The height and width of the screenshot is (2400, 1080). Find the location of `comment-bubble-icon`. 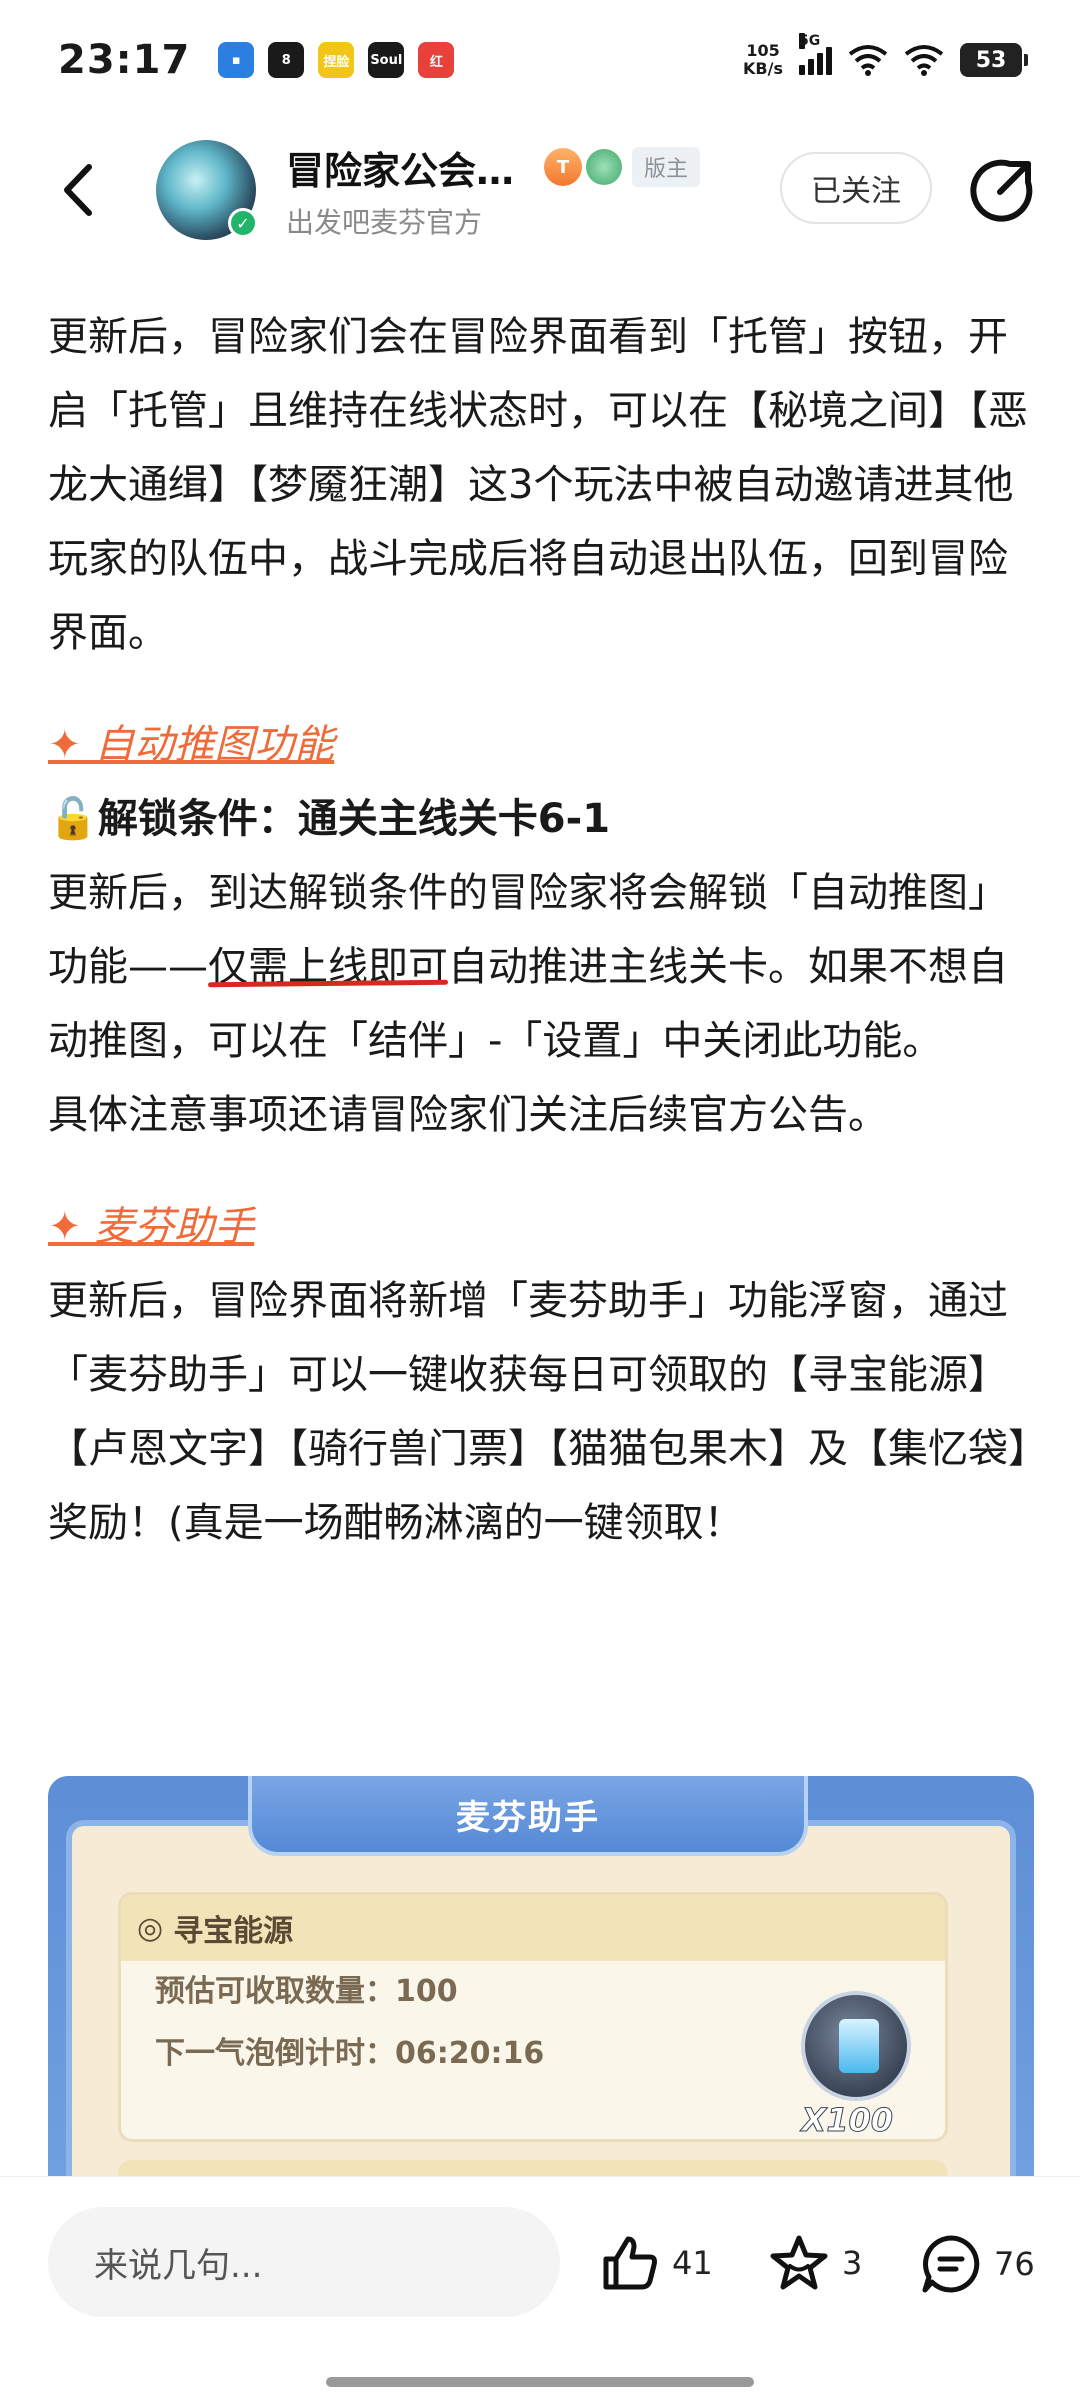

comment-bubble-icon is located at coordinates (951, 2264).